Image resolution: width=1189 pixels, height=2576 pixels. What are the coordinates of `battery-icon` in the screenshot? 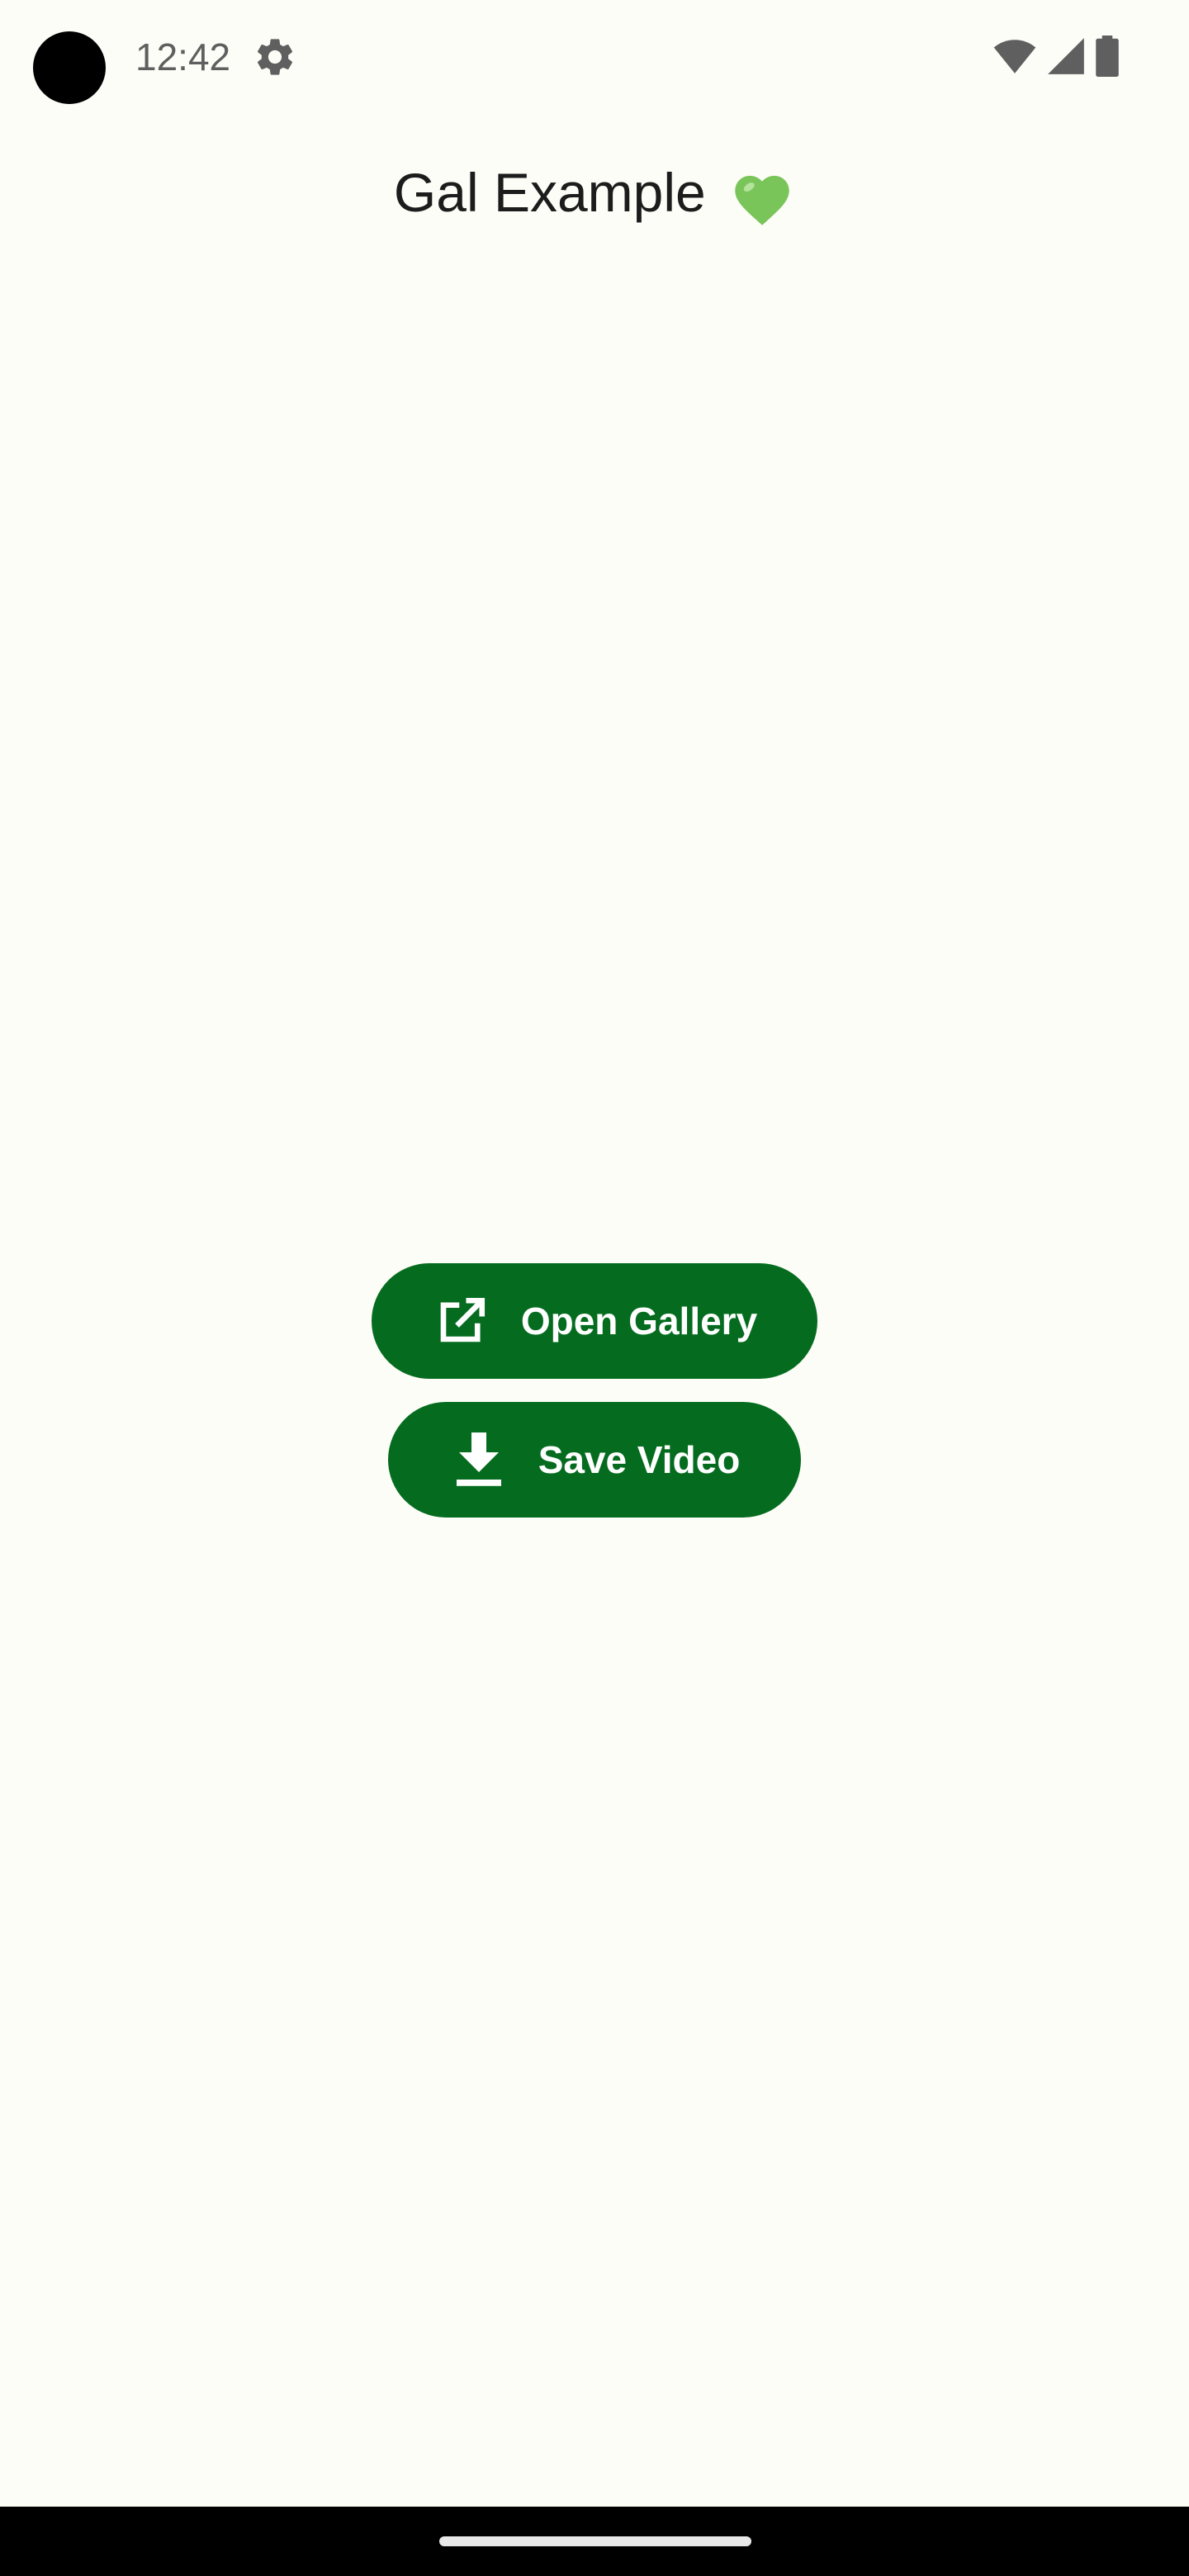 It's located at (1107, 58).